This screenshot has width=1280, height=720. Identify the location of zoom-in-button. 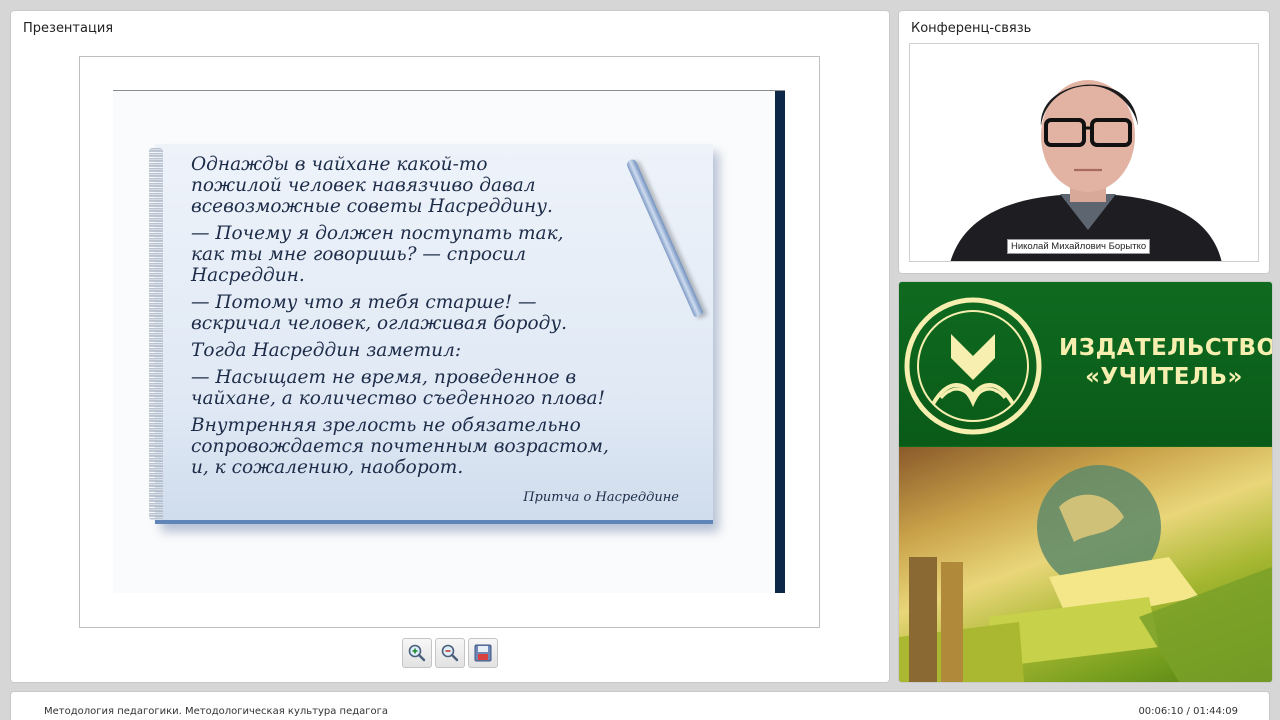
(417, 653).